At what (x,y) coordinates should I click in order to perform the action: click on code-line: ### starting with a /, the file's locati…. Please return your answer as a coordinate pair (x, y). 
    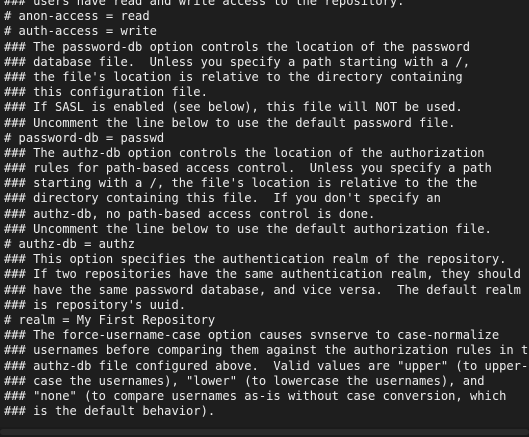
    Looking at the image, I should click on (241, 183).